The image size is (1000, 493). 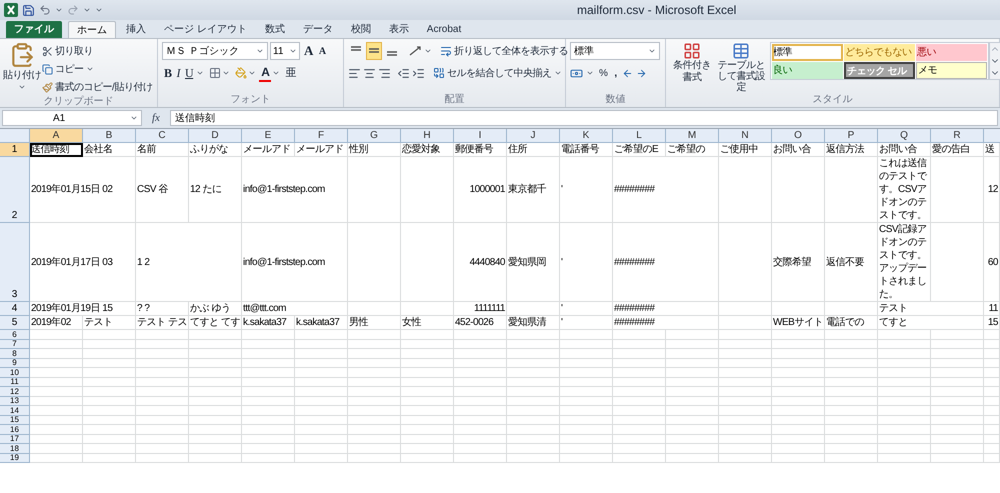 I want to click on cell-style-swatch: 標準, so click(x=807, y=52).